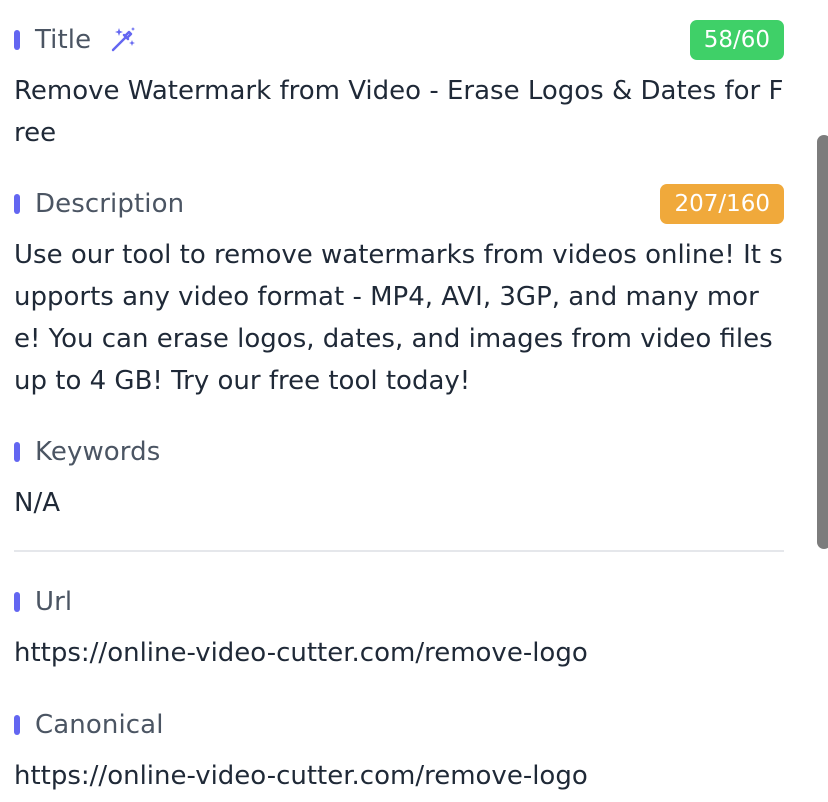 The width and height of the screenshot is (828, 802). Describe the element at coordinates (110, 204) in the screenshot. I see `description-label: Description` at that location.